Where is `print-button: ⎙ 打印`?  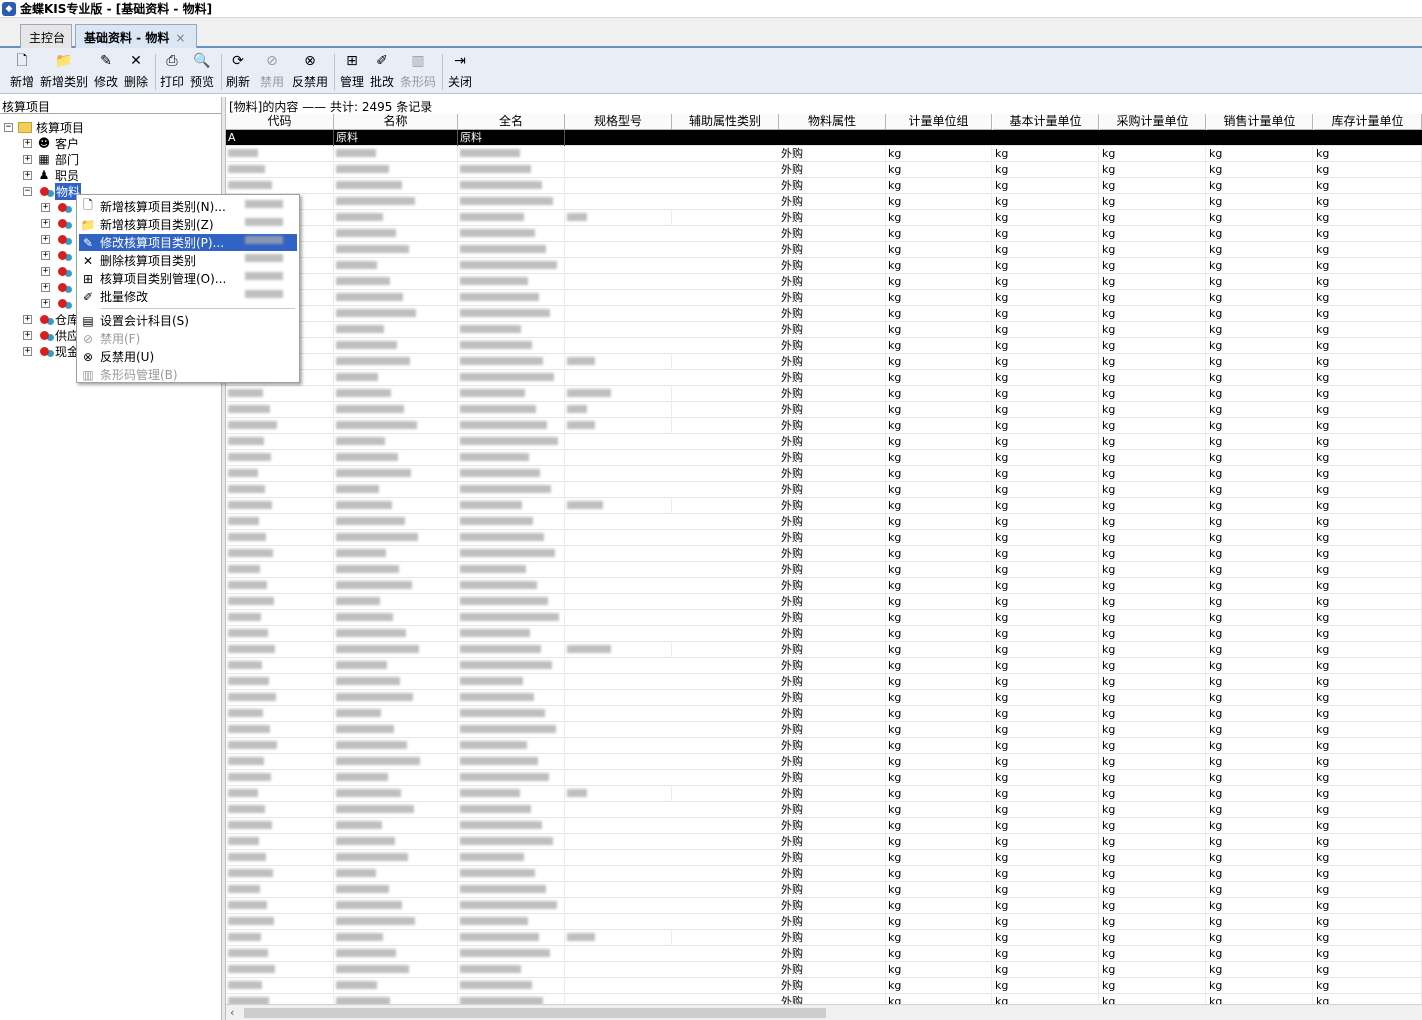 print-button: ⎙ 打印 is located at coordinates (172, 72).